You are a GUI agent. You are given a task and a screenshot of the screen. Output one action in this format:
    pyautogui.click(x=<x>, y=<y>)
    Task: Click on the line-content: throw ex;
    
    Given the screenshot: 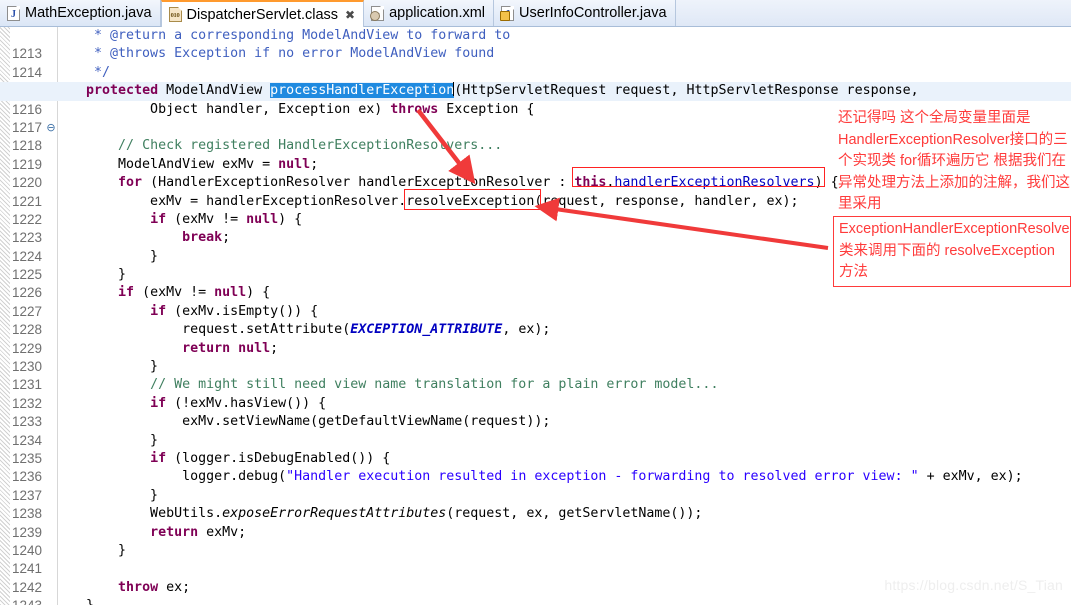 What is the action you would take?
    pyautogui.click(x=154, y=587)
    